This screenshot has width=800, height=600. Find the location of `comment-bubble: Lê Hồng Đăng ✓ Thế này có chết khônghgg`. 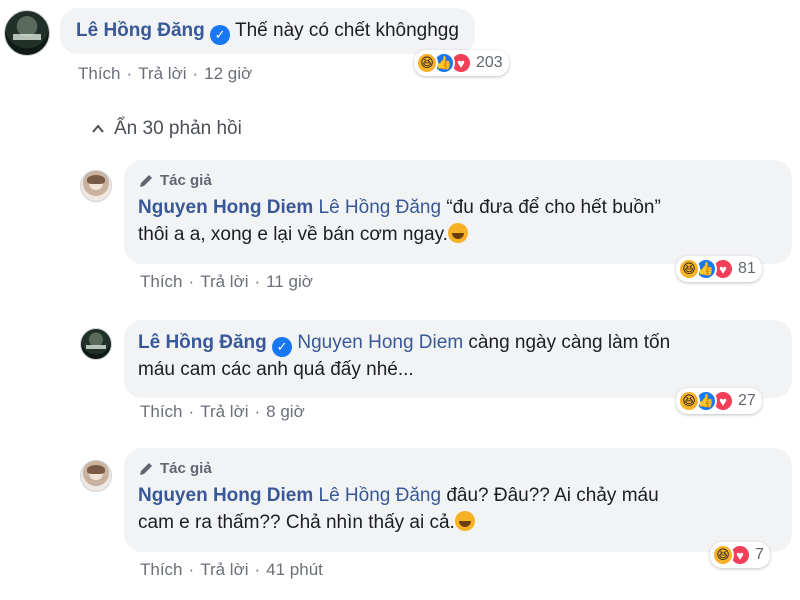

comment-bubble: Lê Hồng Đăng ✓ Thế này có chết khônghgg is located at coordinates (267, 31).